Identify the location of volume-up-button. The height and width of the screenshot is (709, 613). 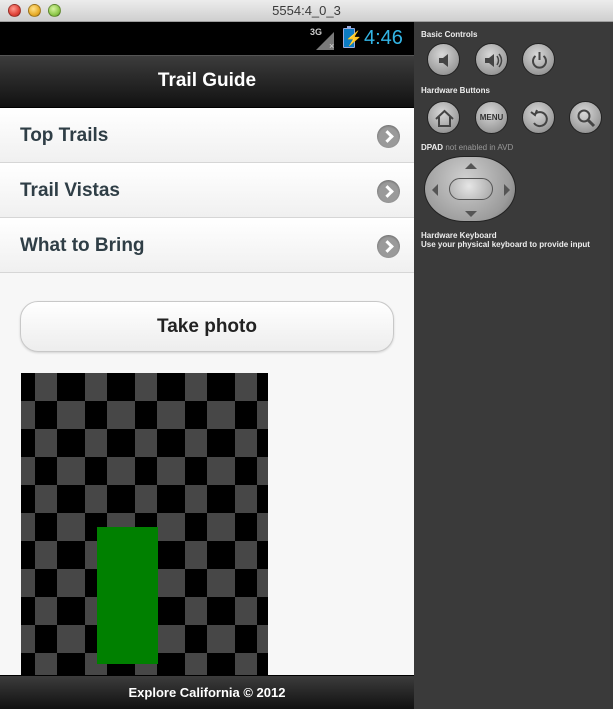
(491, 59).